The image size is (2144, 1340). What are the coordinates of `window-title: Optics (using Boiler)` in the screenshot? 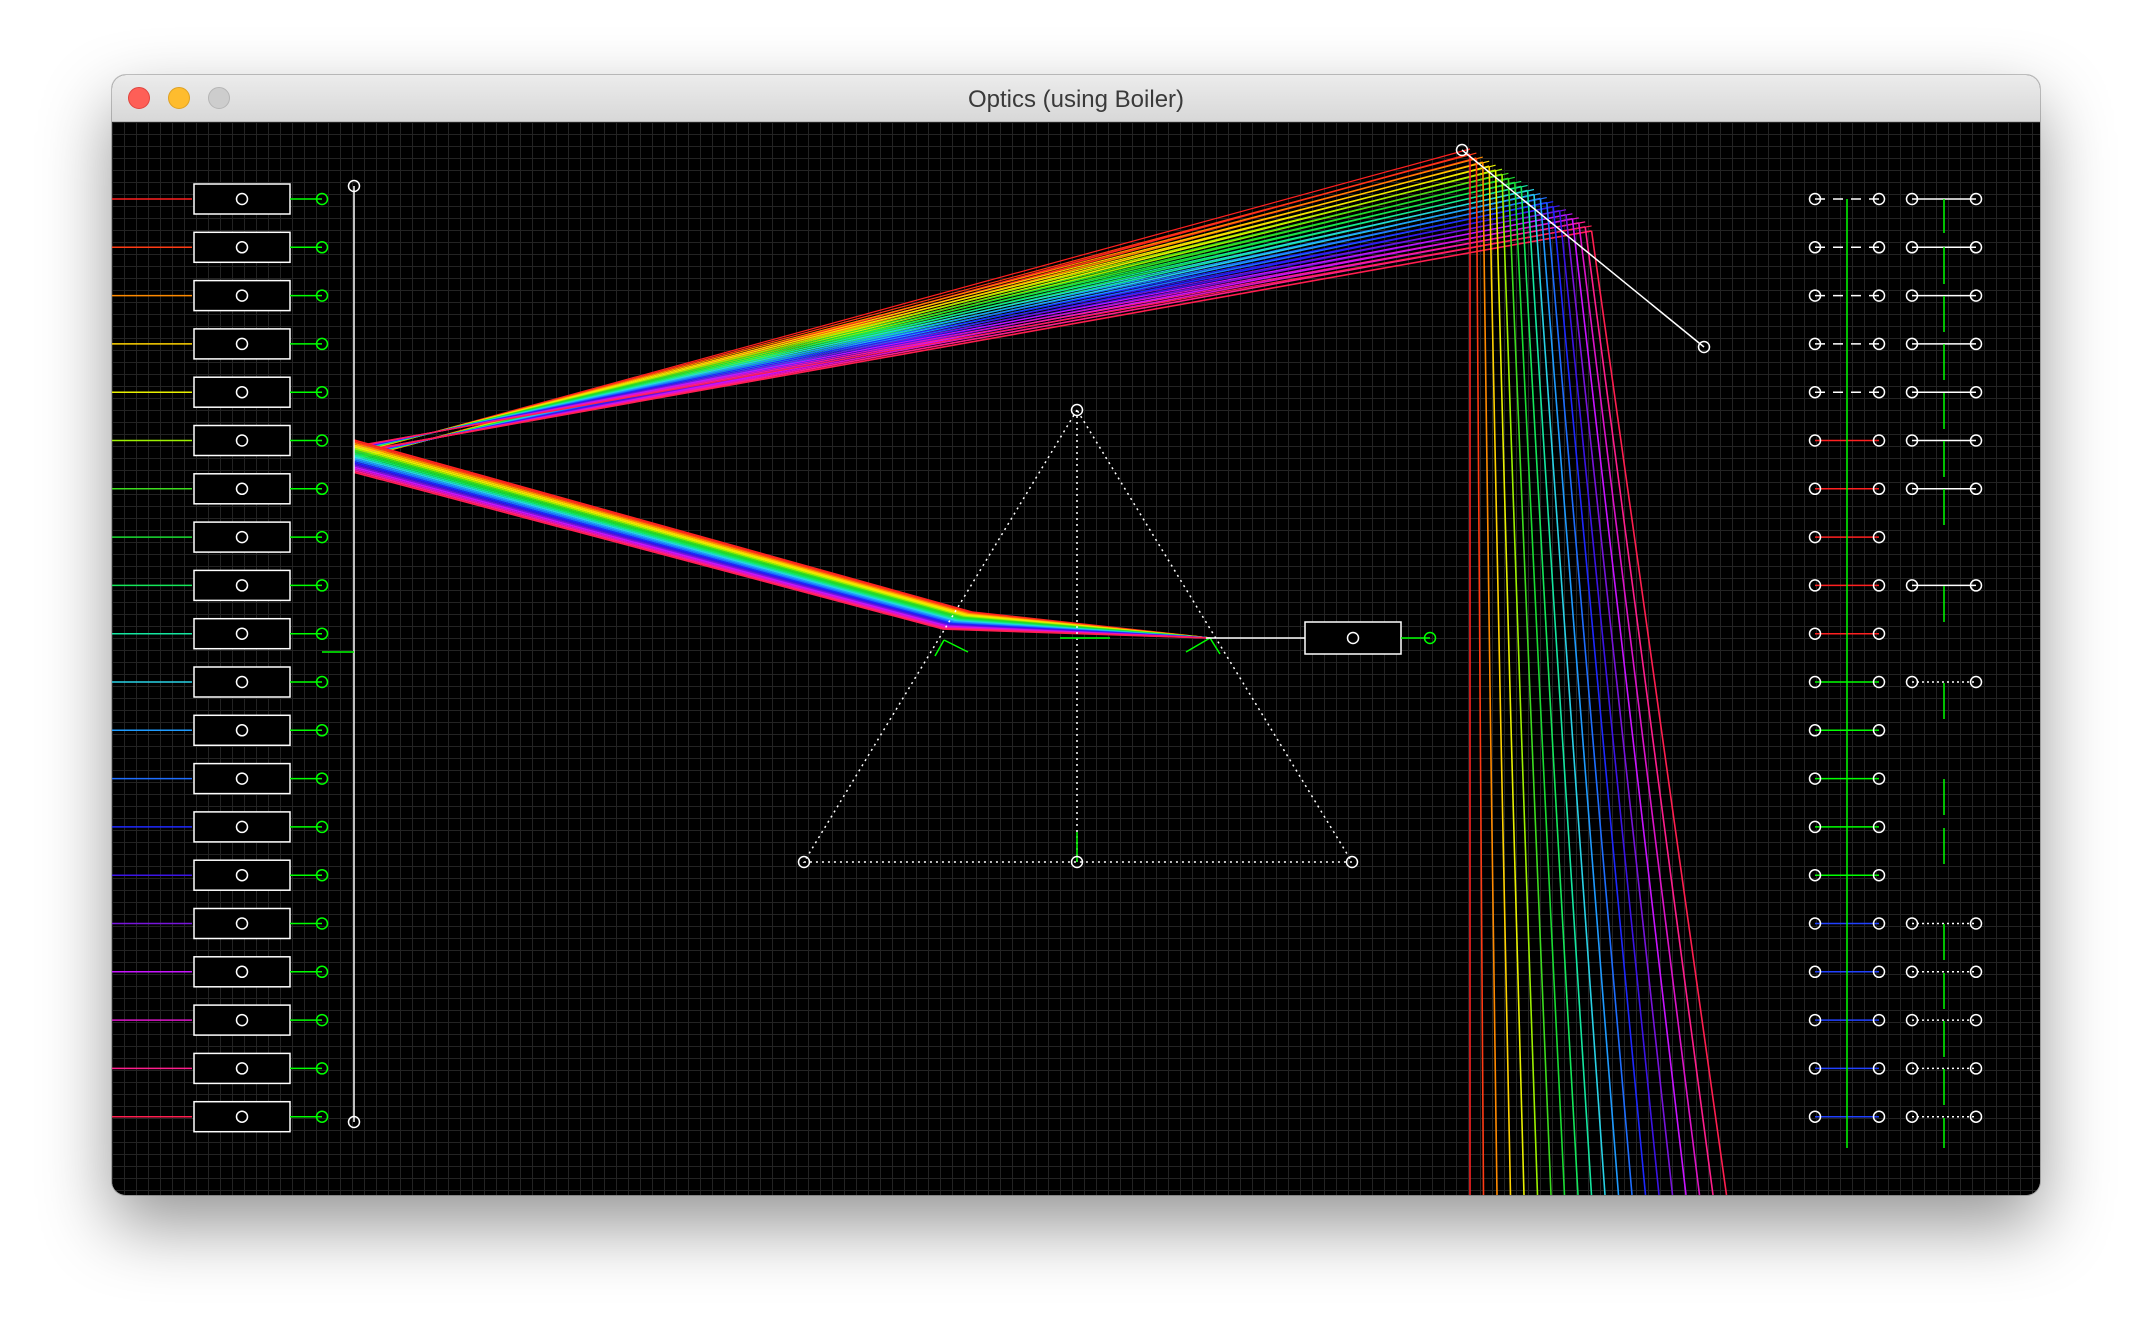 It's located at (1076, 99).